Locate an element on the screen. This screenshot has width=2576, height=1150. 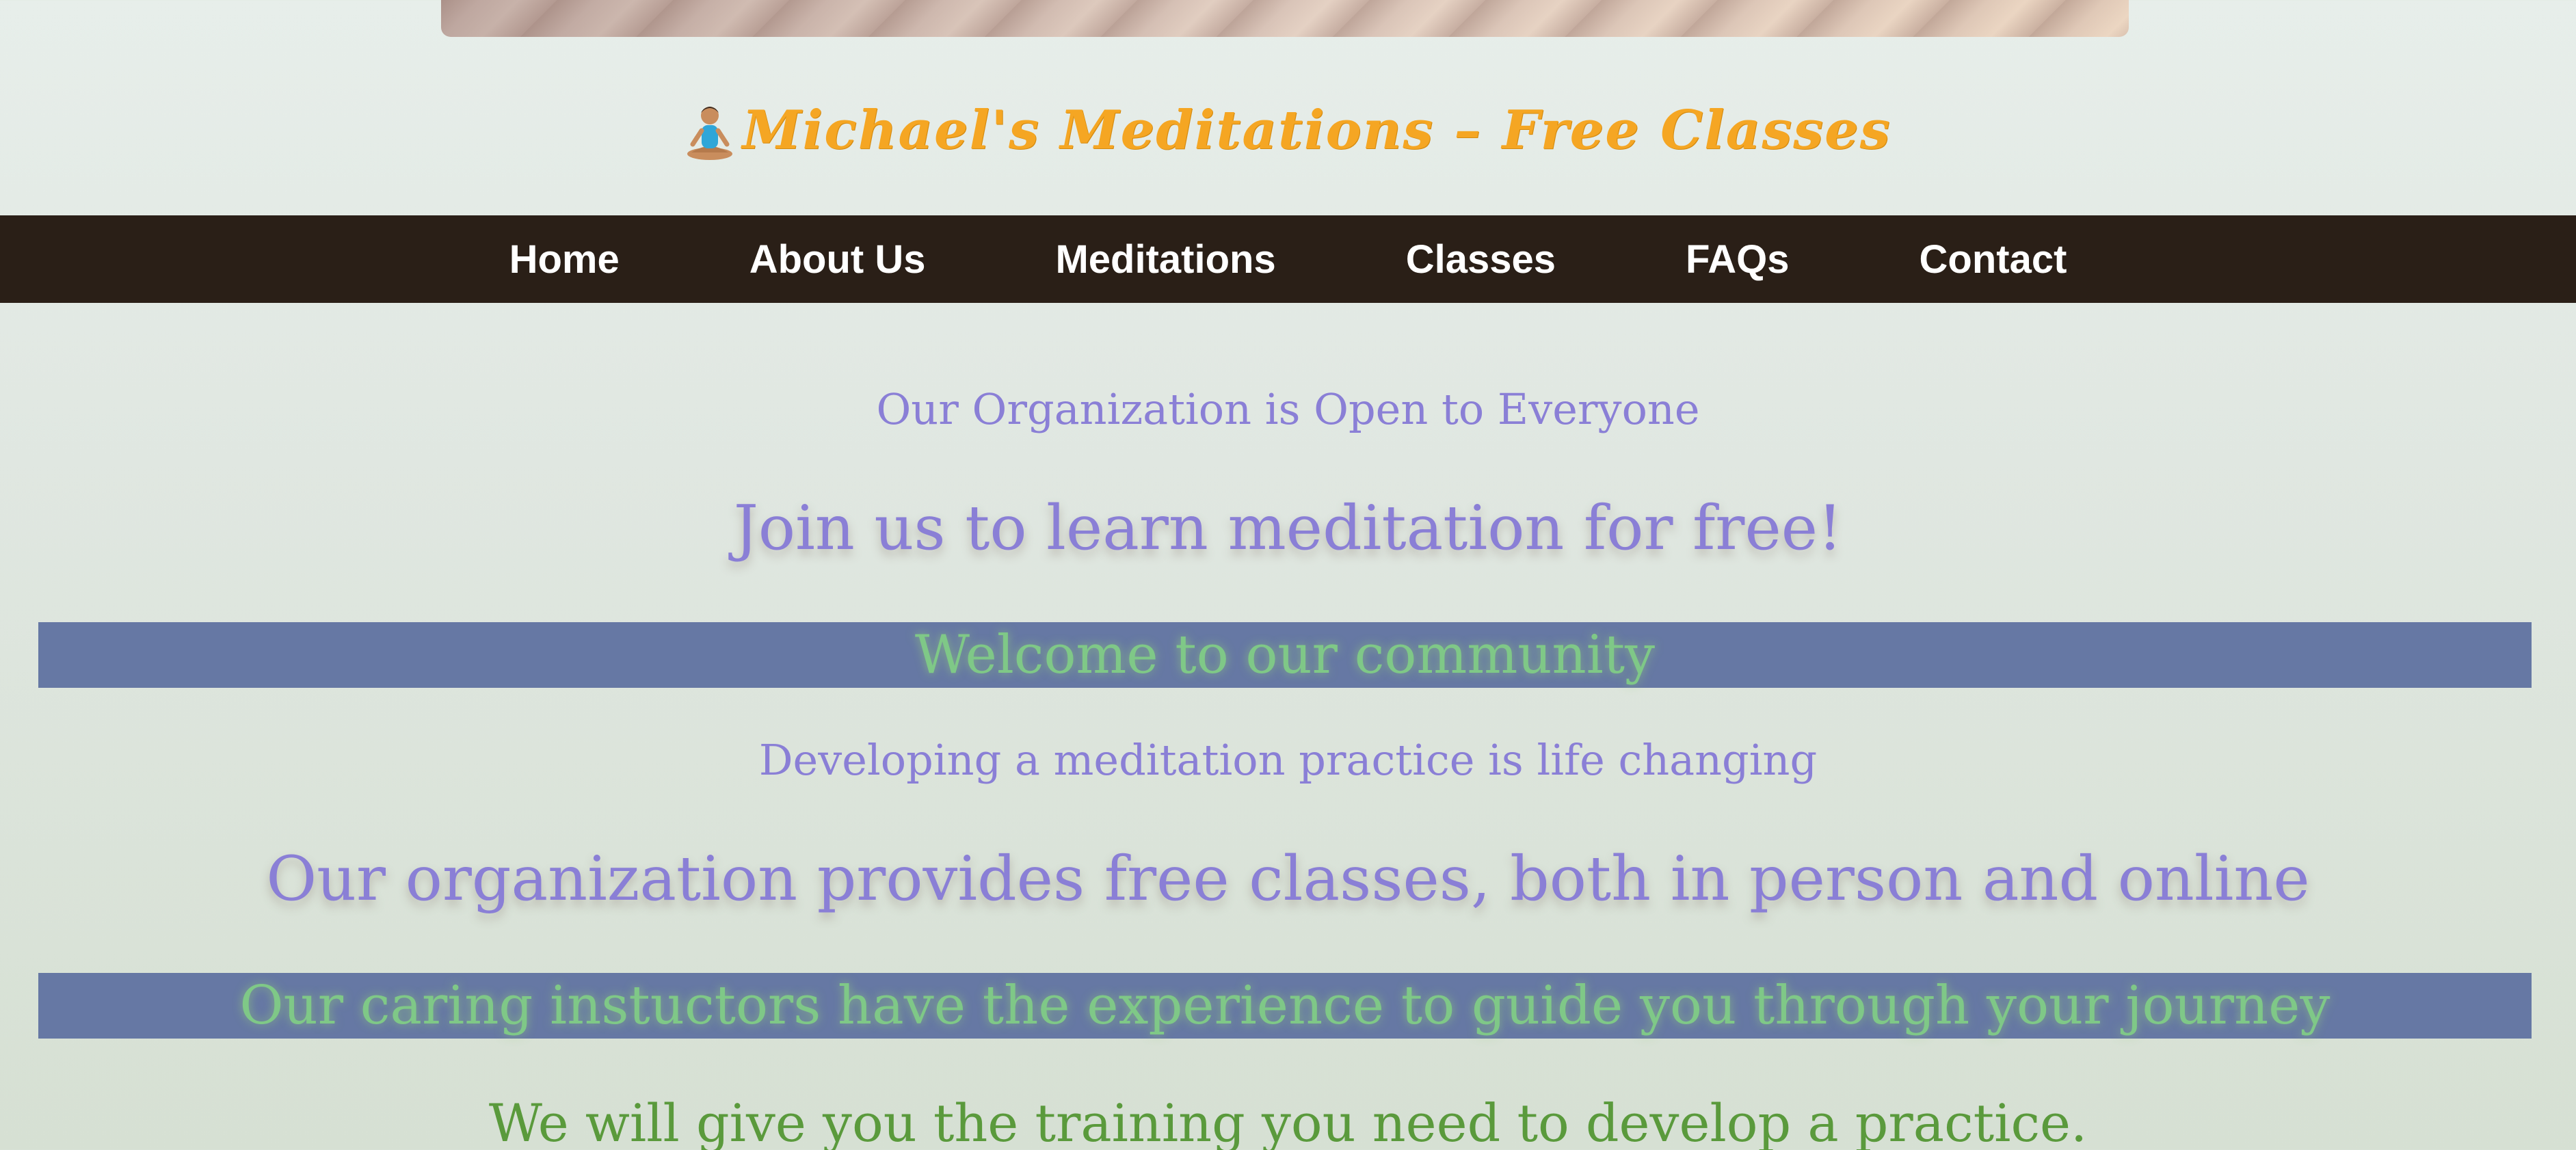
join-us-heading: Join us to learn meditation for free! is located at coordinates (1288, 528).